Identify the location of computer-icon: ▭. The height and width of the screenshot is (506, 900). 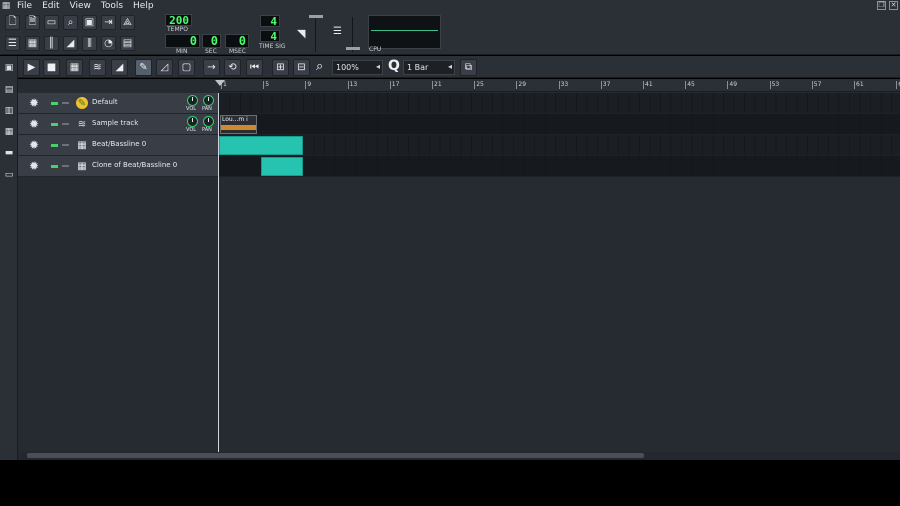
(9, 175).